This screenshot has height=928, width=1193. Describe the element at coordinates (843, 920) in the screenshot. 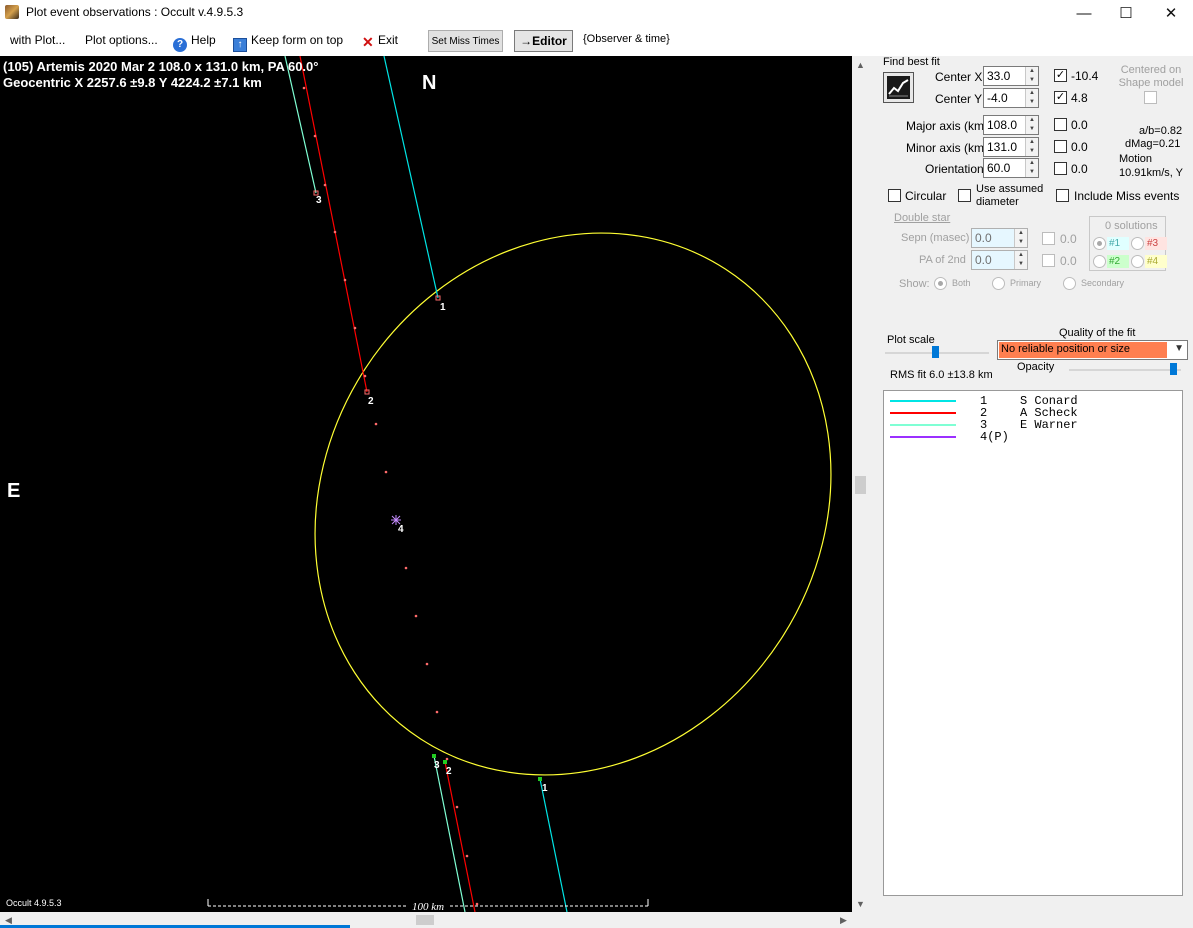

I see `scroll-right-icon: ▶` at that location.